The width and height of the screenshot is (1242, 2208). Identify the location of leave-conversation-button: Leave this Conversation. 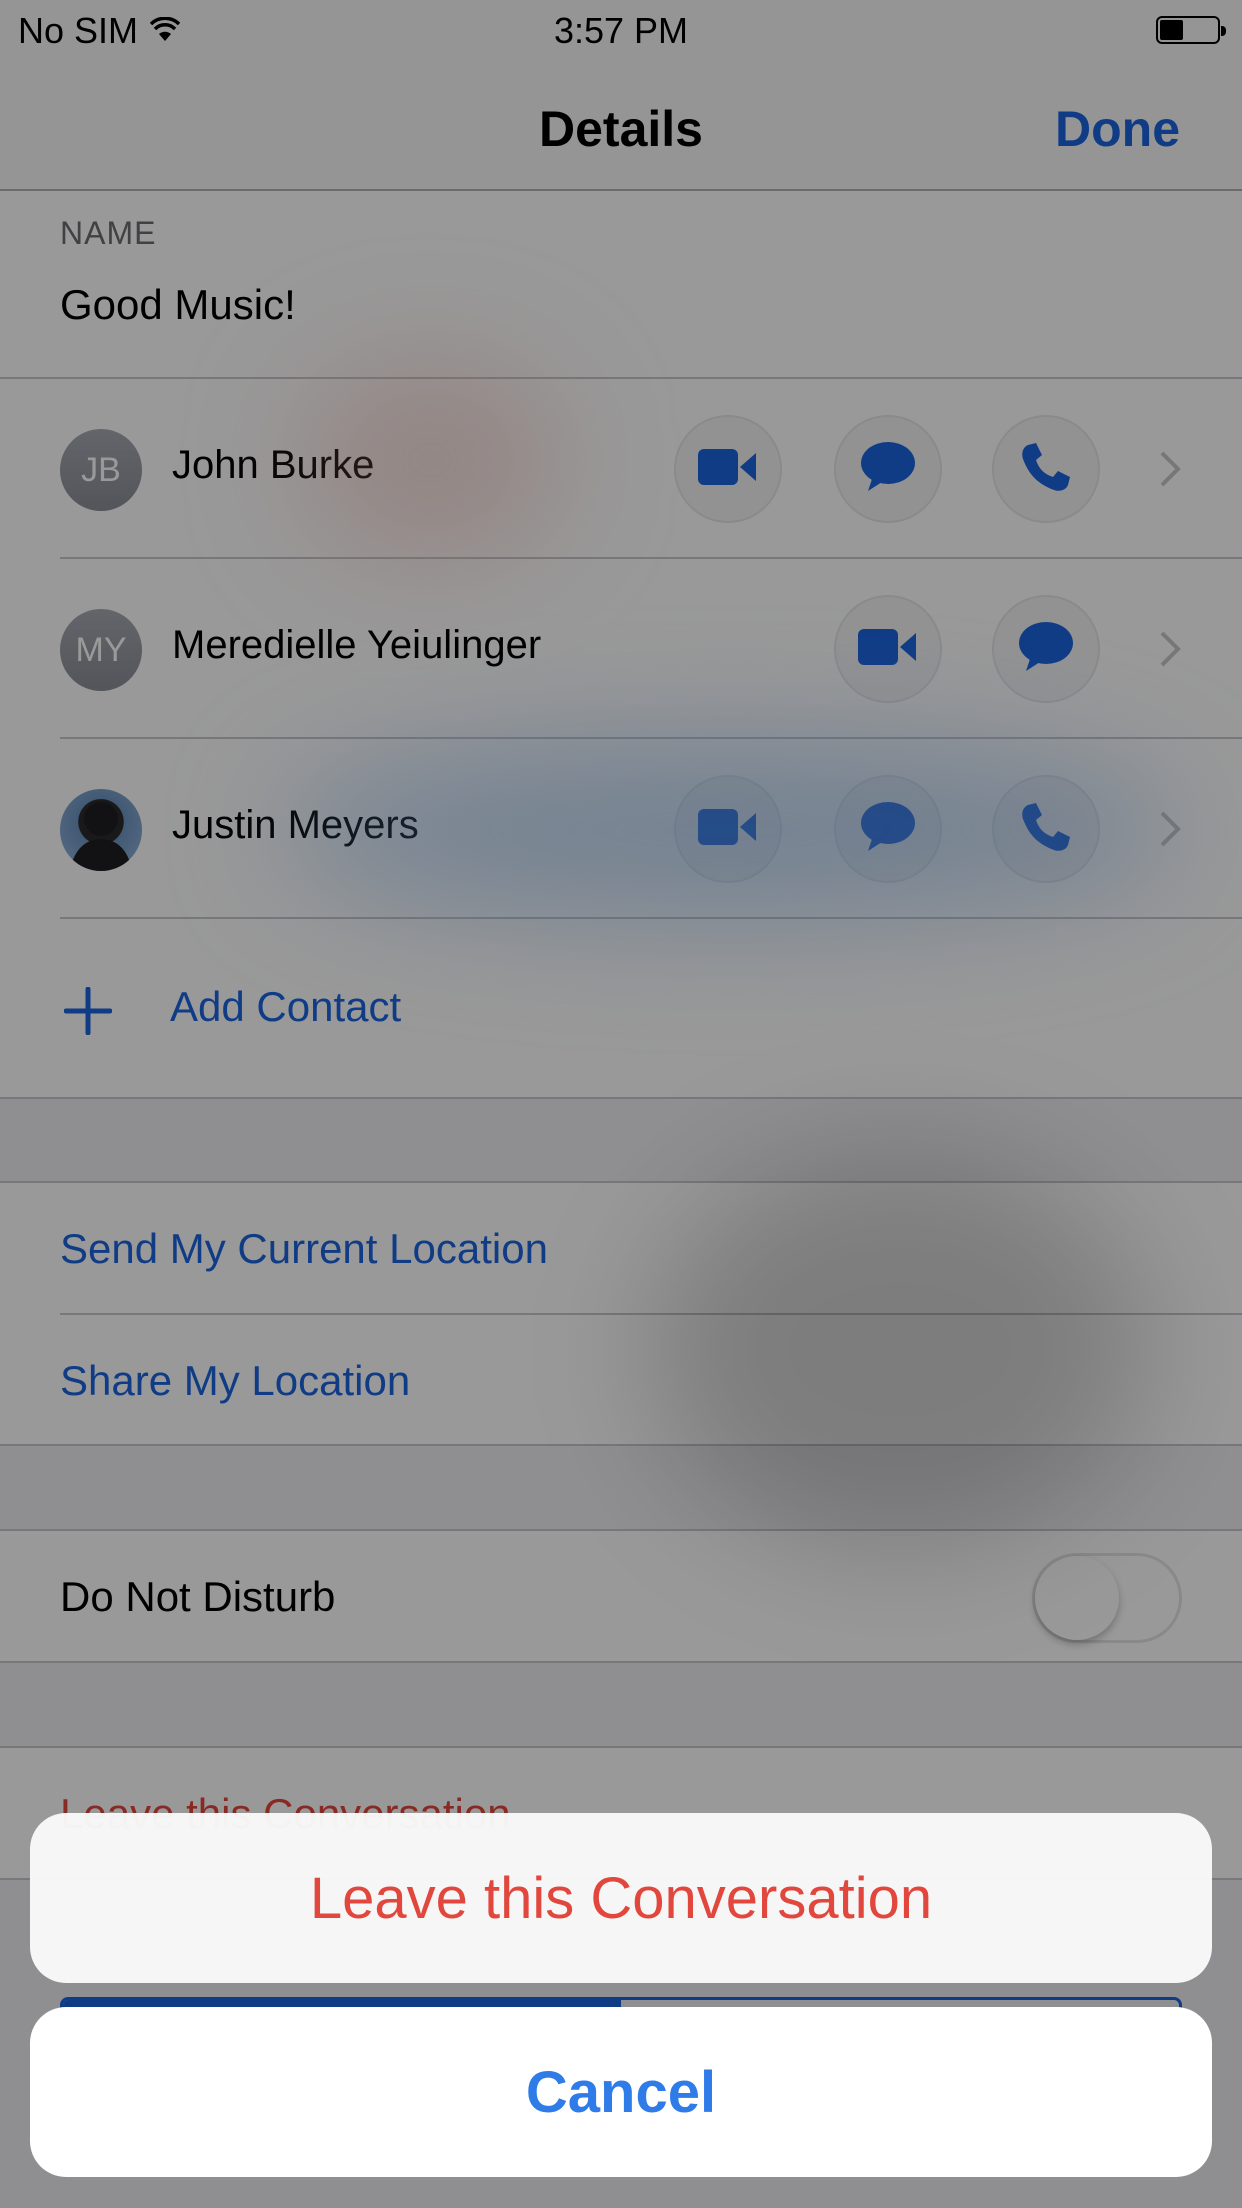
(621, 1898).